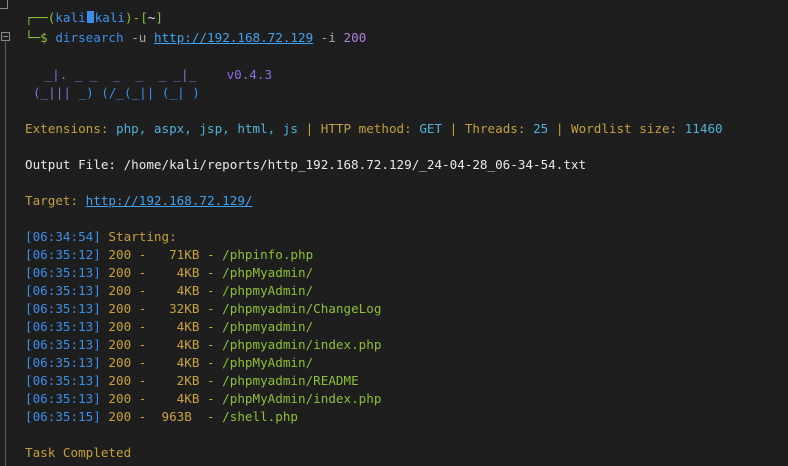 This screenshot has width=788, height=466. I want to click on target-url: http://192.168.72.129/, so click(169, 200).